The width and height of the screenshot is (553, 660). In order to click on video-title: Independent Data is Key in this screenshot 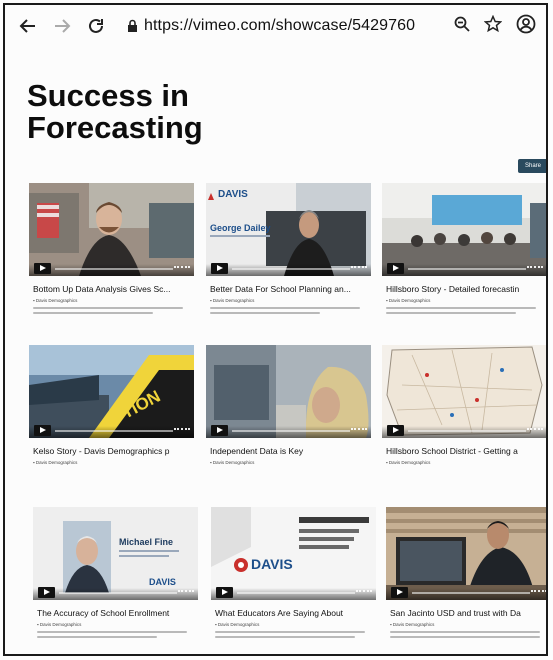, I will do `click(290, 451)`.